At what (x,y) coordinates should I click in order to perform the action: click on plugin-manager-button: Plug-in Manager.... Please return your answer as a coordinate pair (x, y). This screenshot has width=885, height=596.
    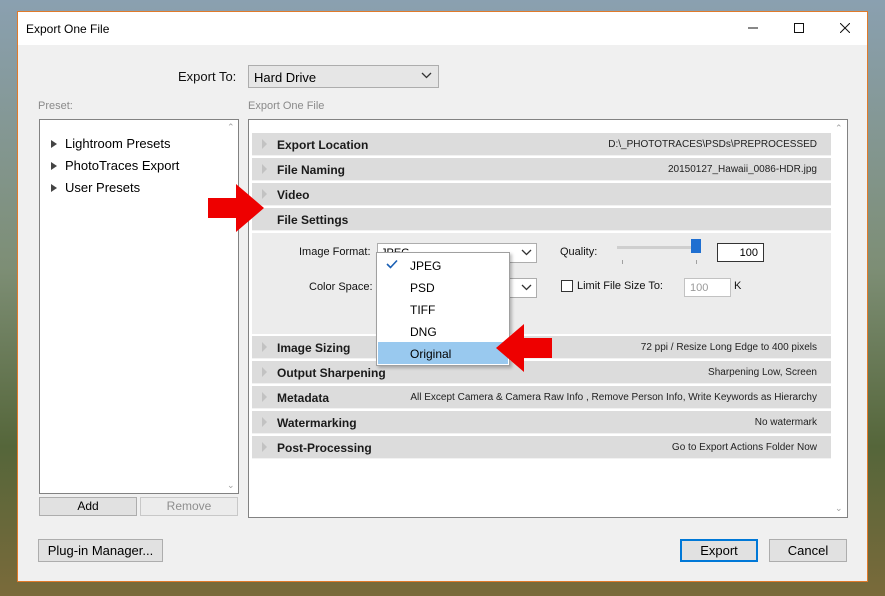
    Looking at the image, I should click on (100, 550).